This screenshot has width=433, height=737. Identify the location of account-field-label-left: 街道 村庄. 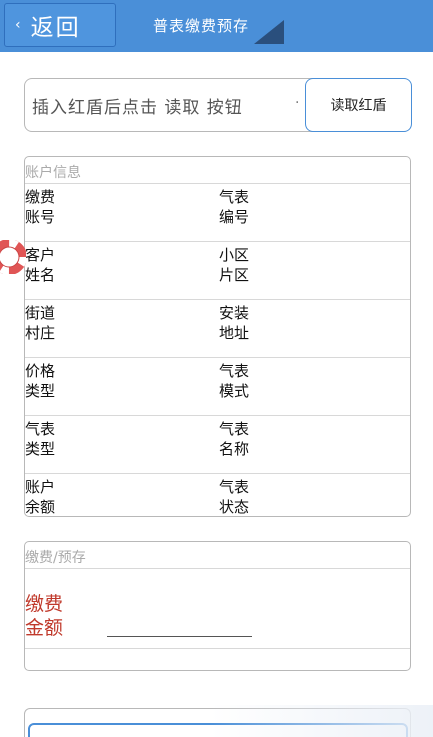
(40, 323).